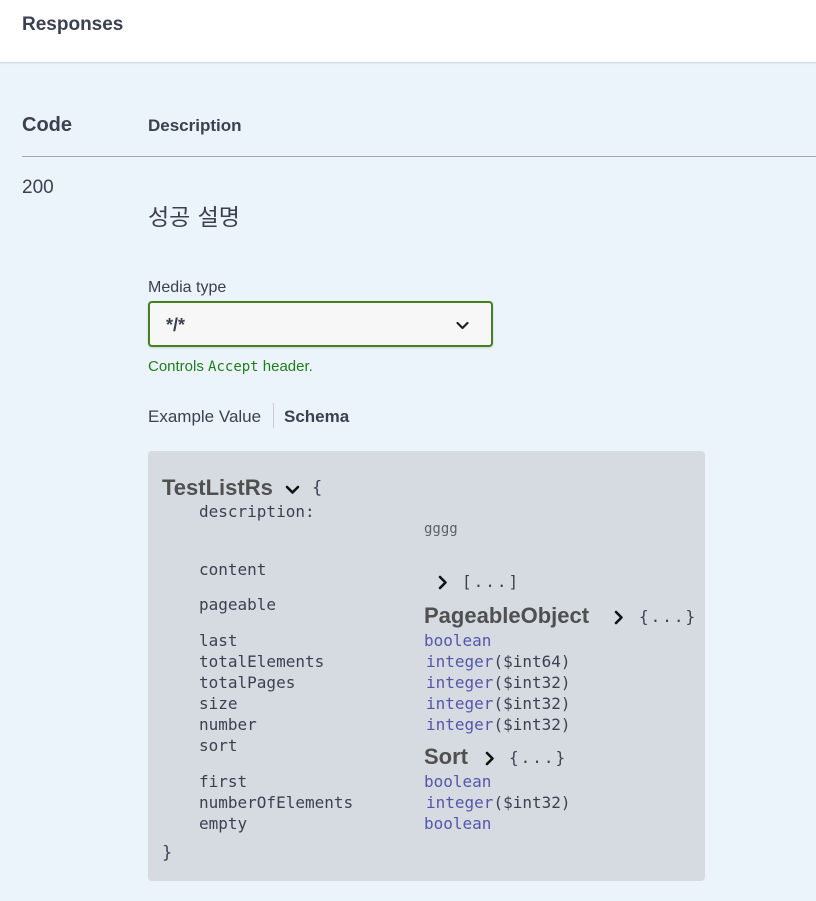 The height and width of the screenshot is (901, 816). What do you see at coordinates (47, 125) in the screenshot?
I see `code-column-header: Code` at bounding box center [47, 125].